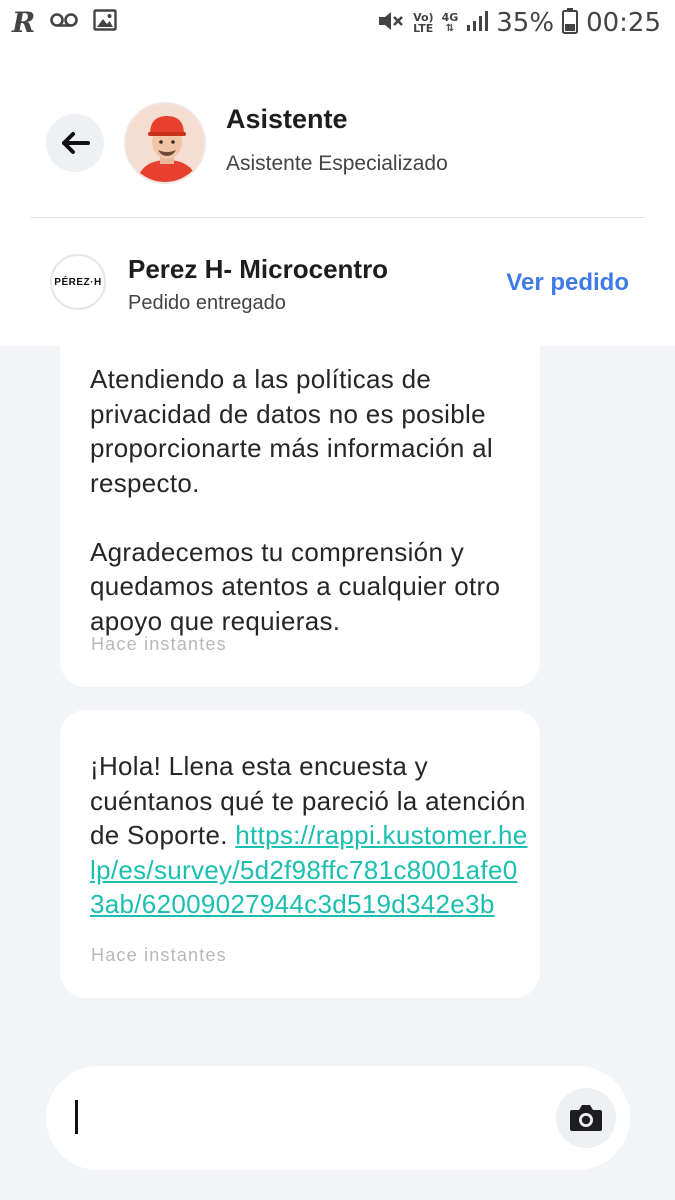 Image resolution: width=675 pixels, height=1200 pixels. I want to click on back-button, so click(75, 143).